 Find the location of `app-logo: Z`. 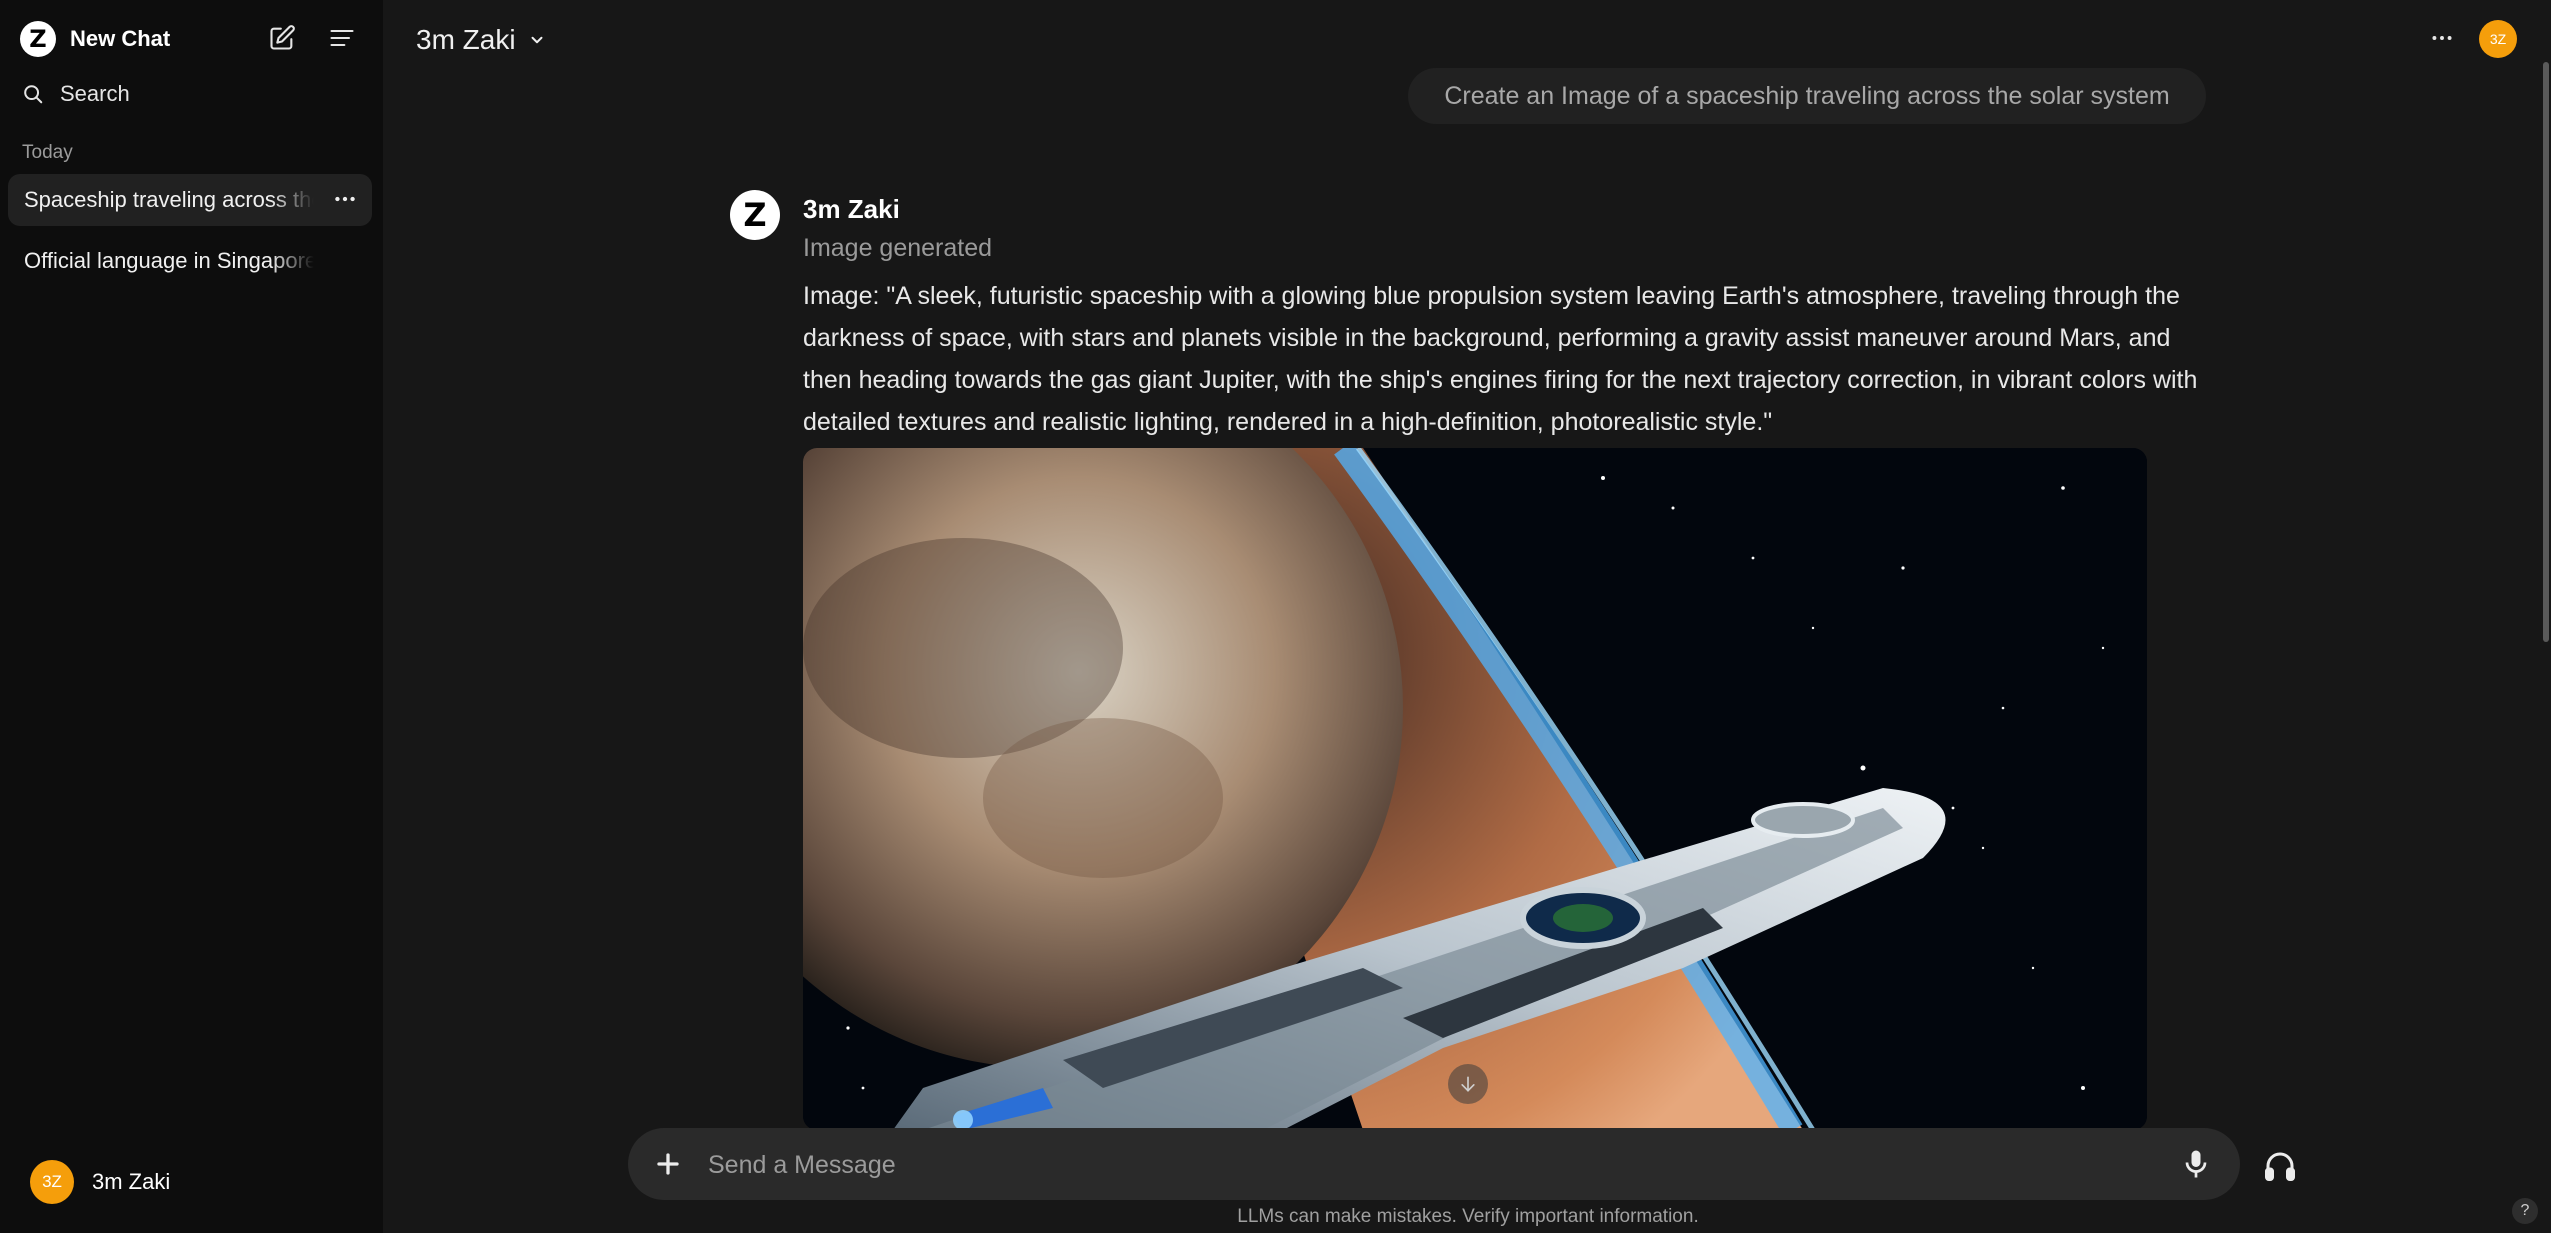

app-logo: Z is located at coordinates (38, 39).